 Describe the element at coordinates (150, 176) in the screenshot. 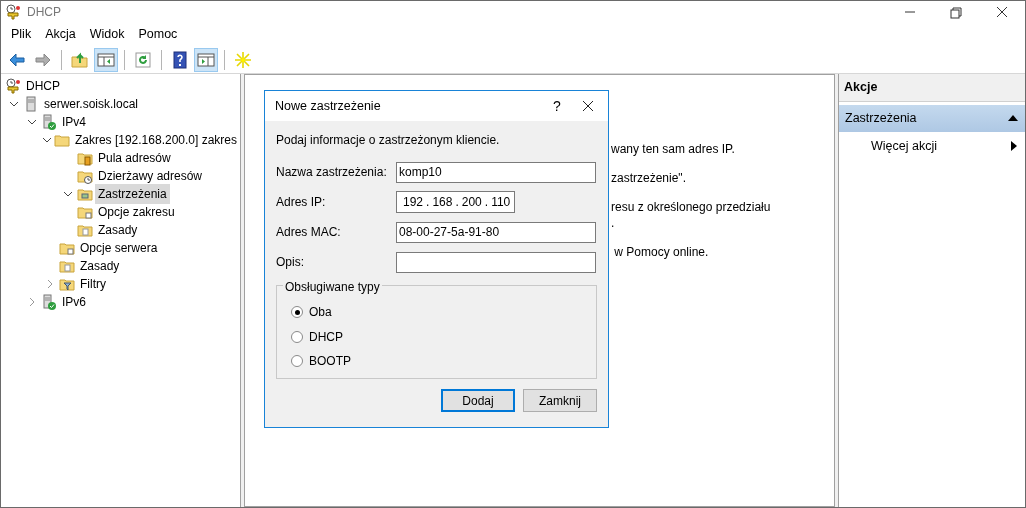

I see `tree-item: Dzierżawy adresów` at that location.